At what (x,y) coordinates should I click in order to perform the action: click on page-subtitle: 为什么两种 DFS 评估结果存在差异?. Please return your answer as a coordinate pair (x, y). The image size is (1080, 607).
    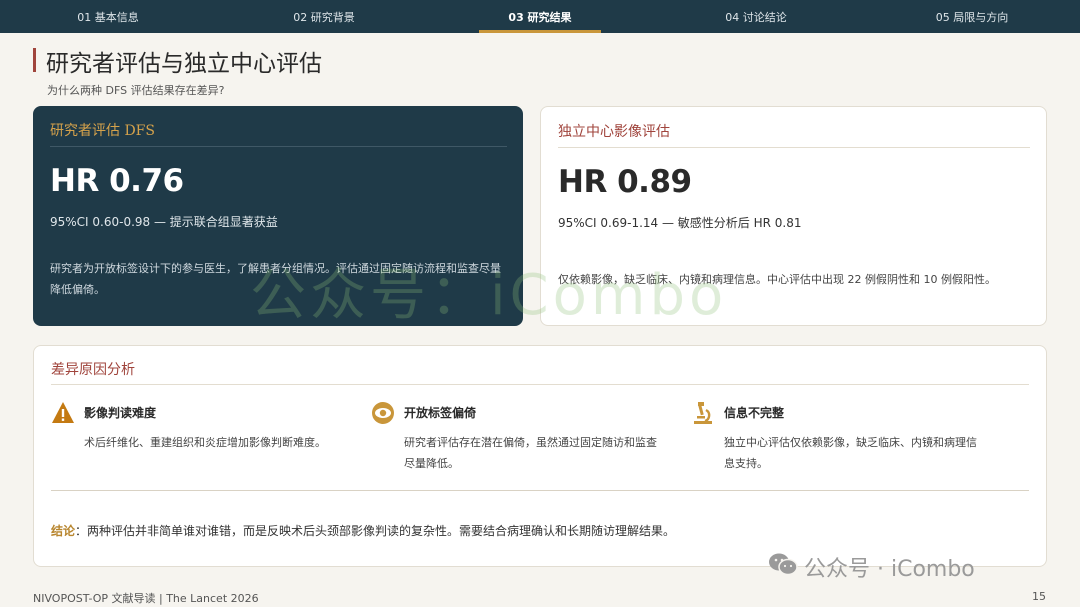
    Looking at the image, I should click on (136, 90).